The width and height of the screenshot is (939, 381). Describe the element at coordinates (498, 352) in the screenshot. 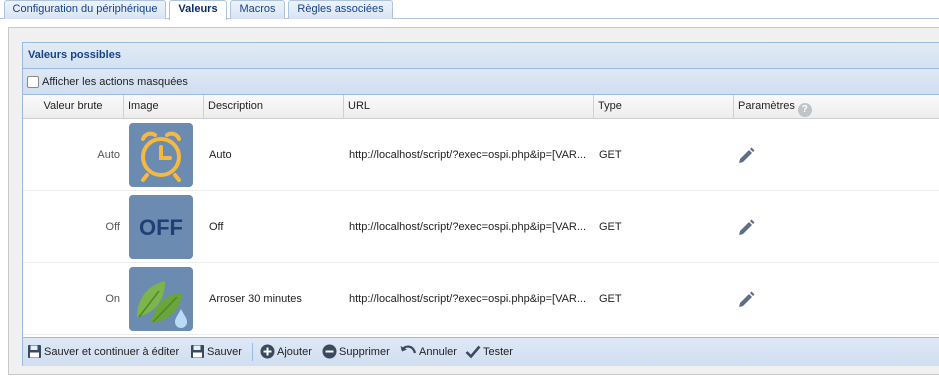

I see `test-label: Tester` at that location.